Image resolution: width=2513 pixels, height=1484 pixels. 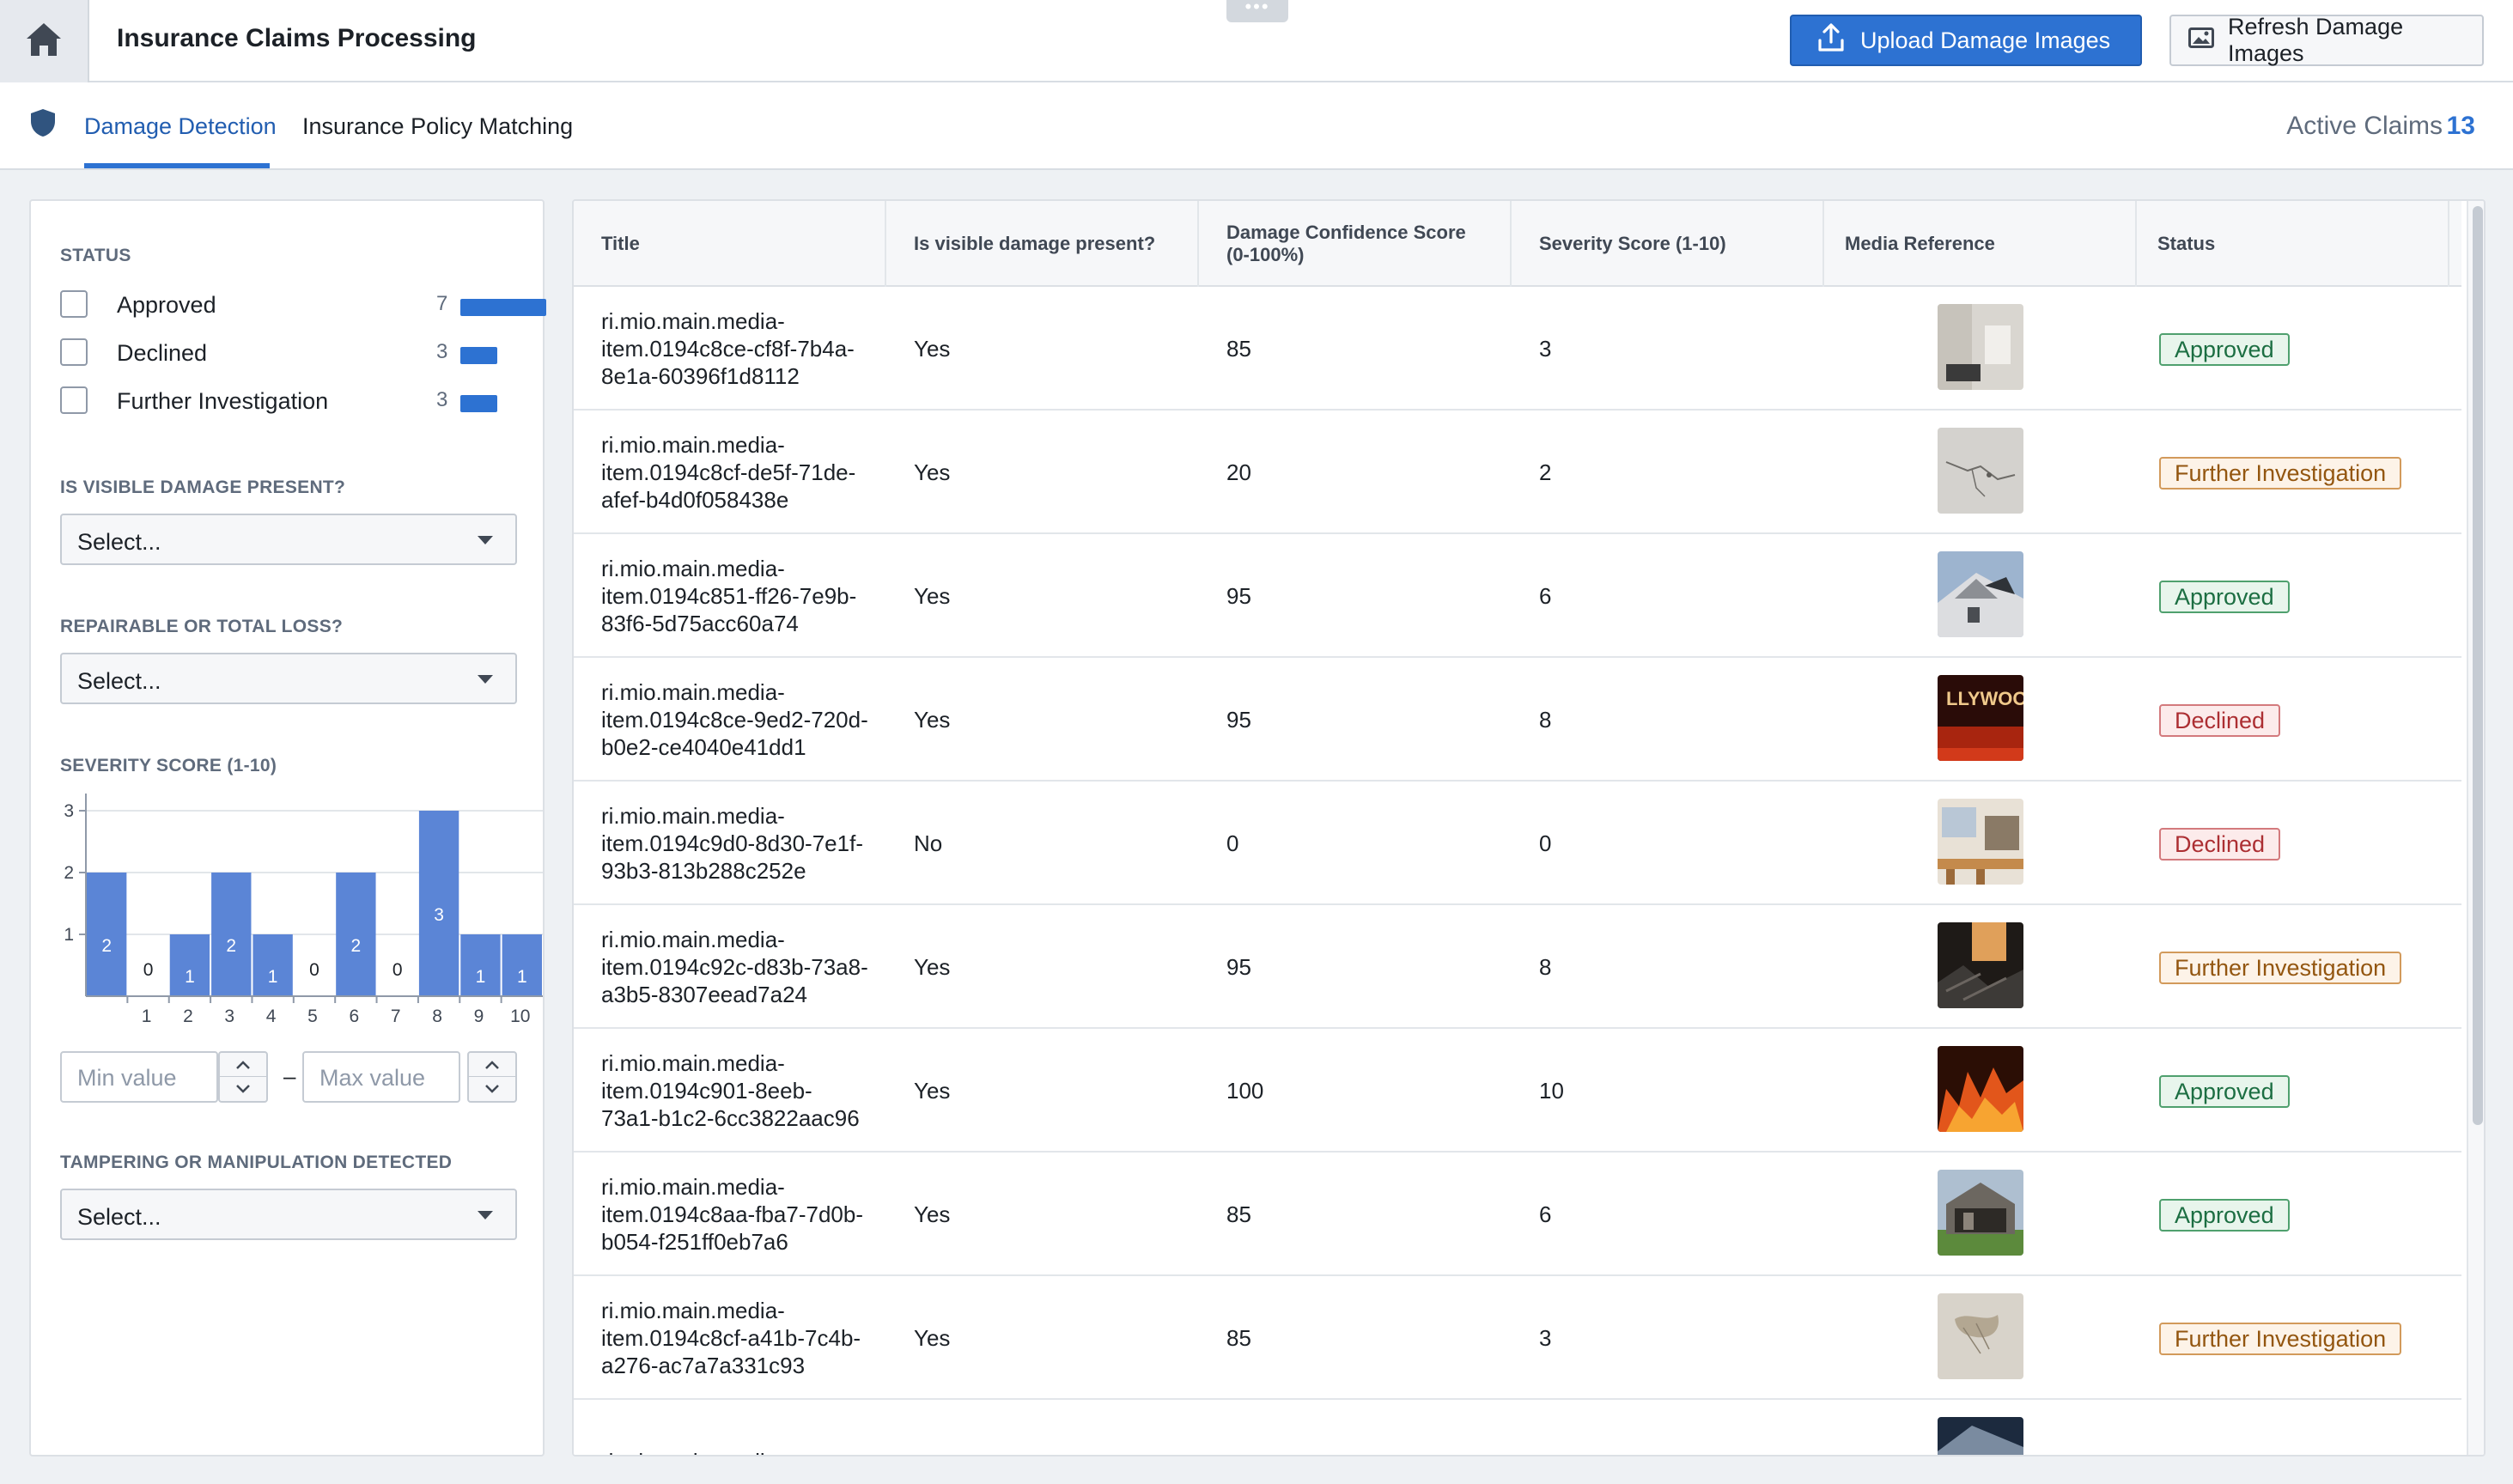 What do you see at coordinates (1966, 40) in the screenshot?
I see `upload-damage-images-button: Upload Damage Images` at bounding box center [1966, 40].